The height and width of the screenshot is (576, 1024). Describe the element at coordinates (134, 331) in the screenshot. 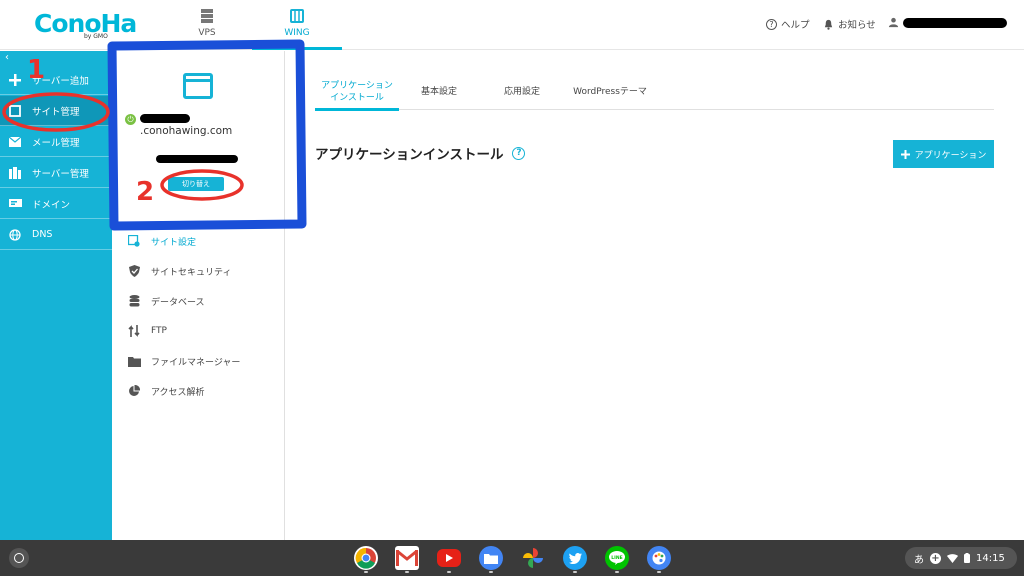

I see `transfer-icon` at that location.